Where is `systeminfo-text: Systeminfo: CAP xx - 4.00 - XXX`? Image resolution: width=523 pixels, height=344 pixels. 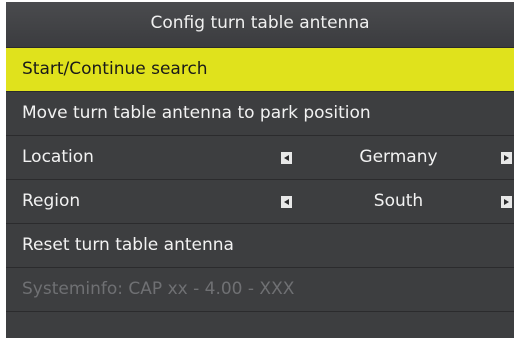 systeminfo-text: Systeminfo: CAP xx - 4.00 - XXX is located at coordinates (158, 289).